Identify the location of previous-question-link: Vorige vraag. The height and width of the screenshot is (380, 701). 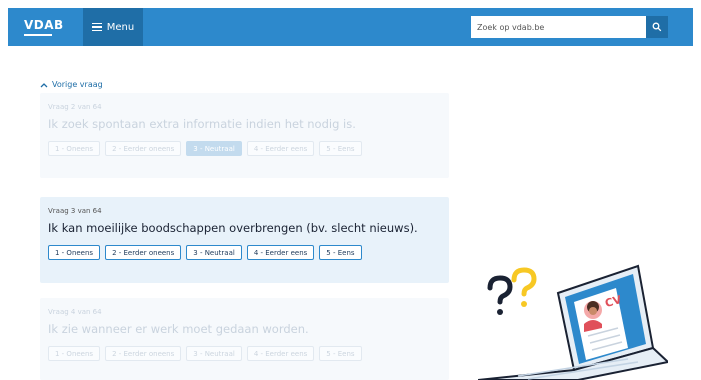
(71, 84).